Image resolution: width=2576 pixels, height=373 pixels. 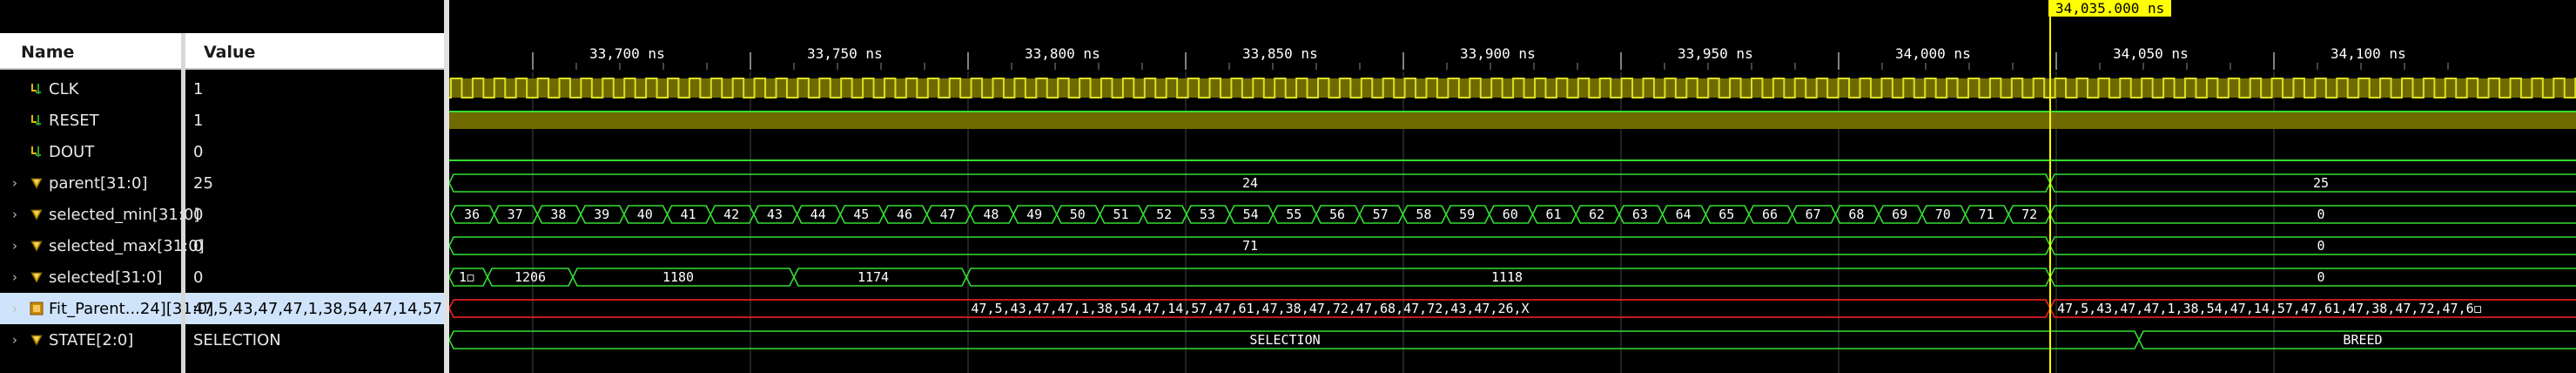 I want to click on name-column-header: Name, so click(x=47, y=52).